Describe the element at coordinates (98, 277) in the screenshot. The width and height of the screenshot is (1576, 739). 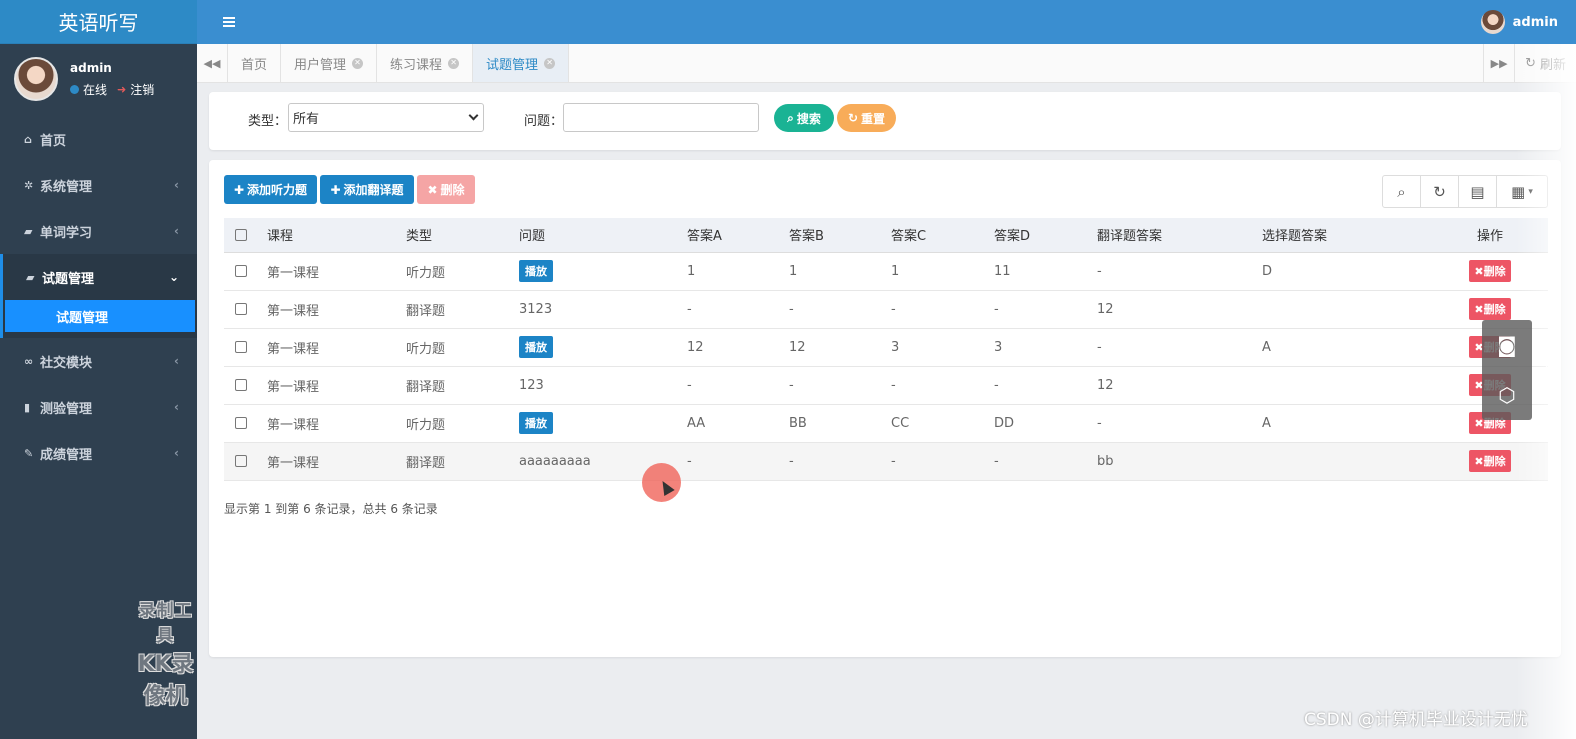
I see `sidebar-item-questions: ▰ 试题管理 ⌄` at that location.